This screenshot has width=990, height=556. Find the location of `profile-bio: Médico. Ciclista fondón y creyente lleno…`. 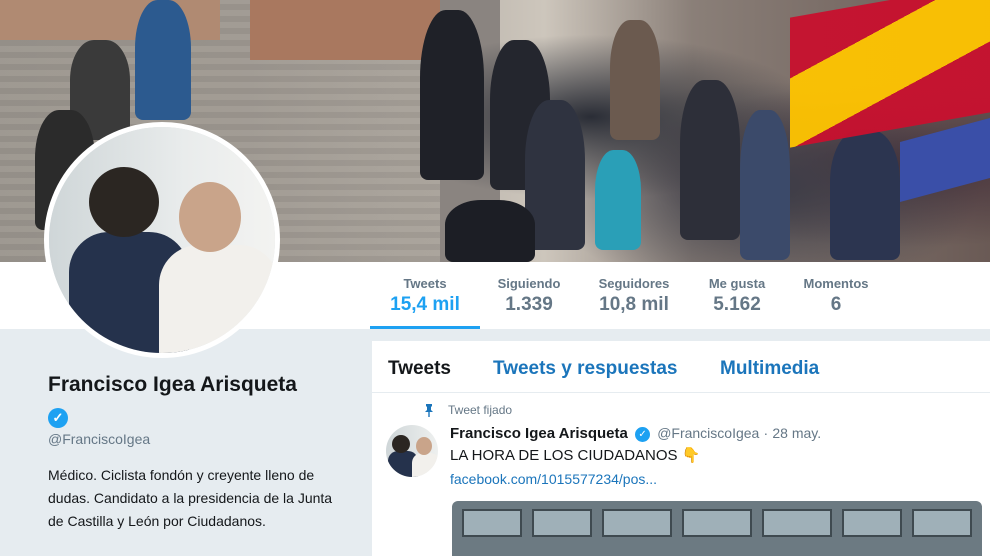

profile-bio: Médico. Ciclista fondón y creyente lleno… is located at coordinates (190, 498).